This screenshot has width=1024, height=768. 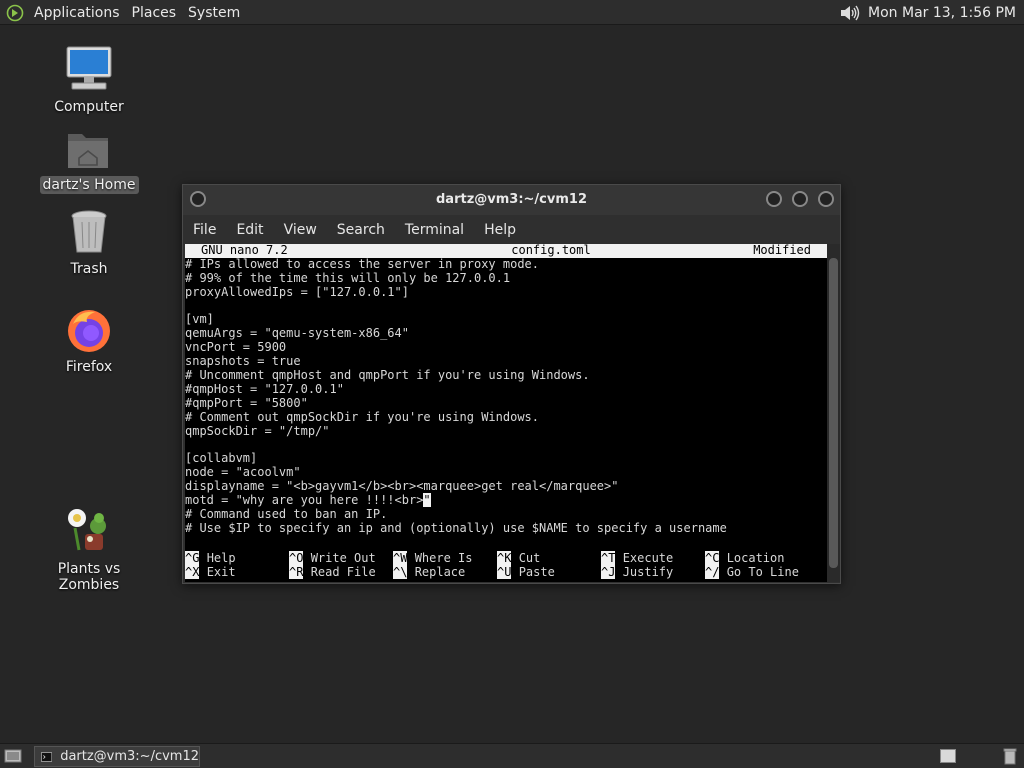 I want to click on terminal-scrollbar, so click(x=833, y=413).